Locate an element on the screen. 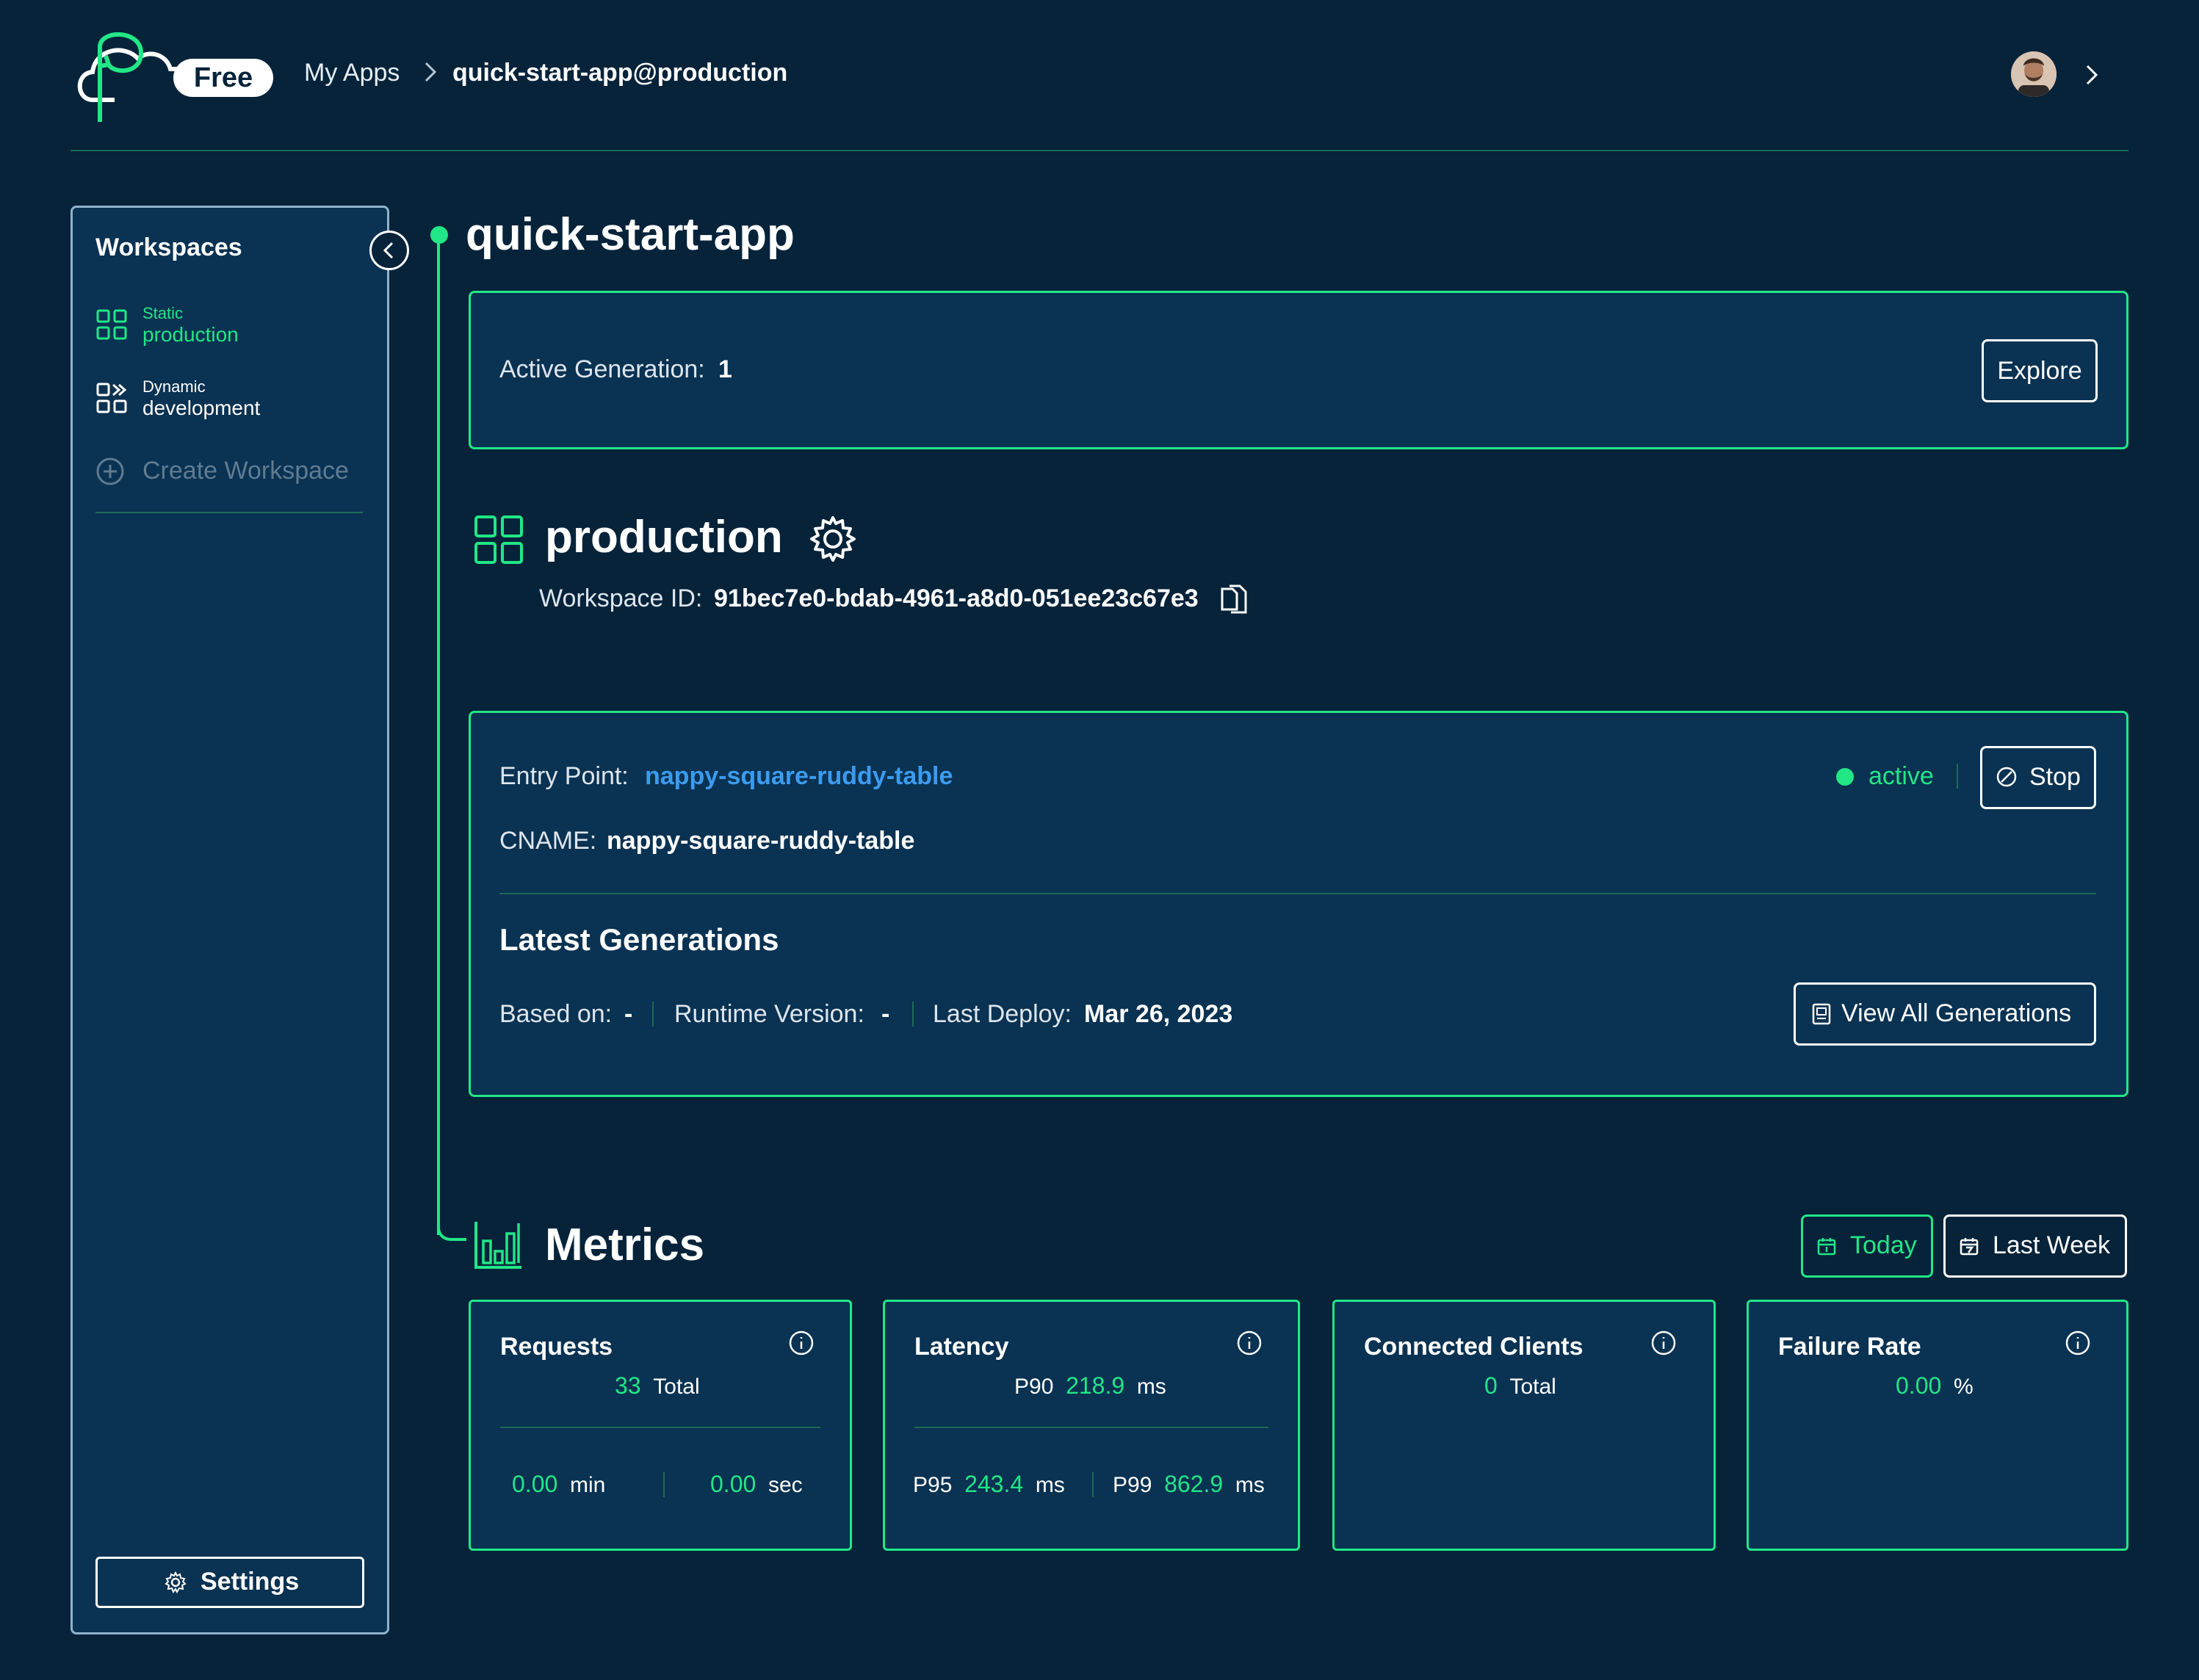 This screenshot has height=1680, width=2199. failure-rate-value: 0.00 % is located at coordinates (1935, 1385).